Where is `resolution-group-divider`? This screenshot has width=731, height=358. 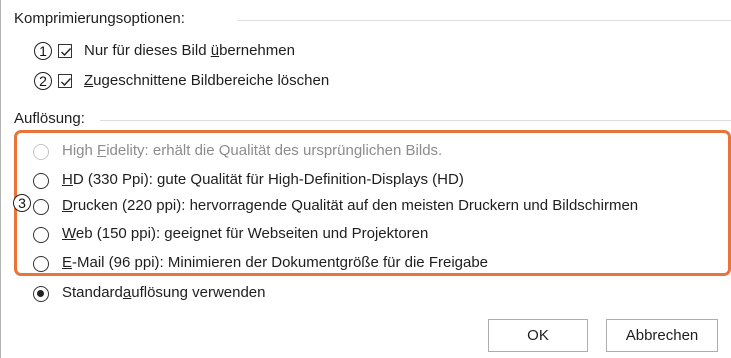 resolution-group-divider is located at coordinates (415, 120).